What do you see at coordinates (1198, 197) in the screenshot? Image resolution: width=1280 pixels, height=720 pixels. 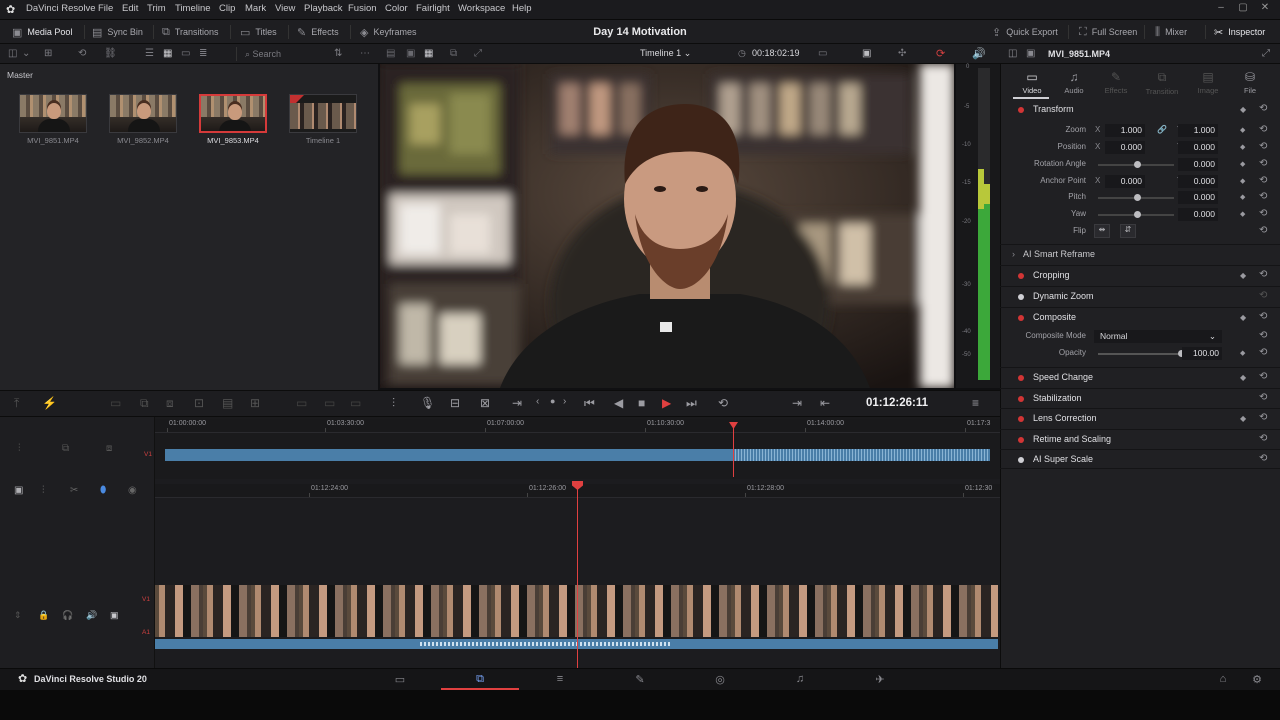 I see `pitch-field: 0.000` at bounding box center [1198, 197].